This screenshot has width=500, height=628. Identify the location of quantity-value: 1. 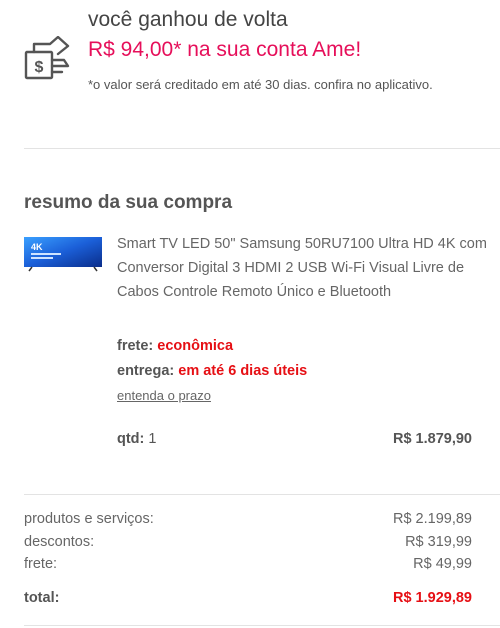
(152, 439).